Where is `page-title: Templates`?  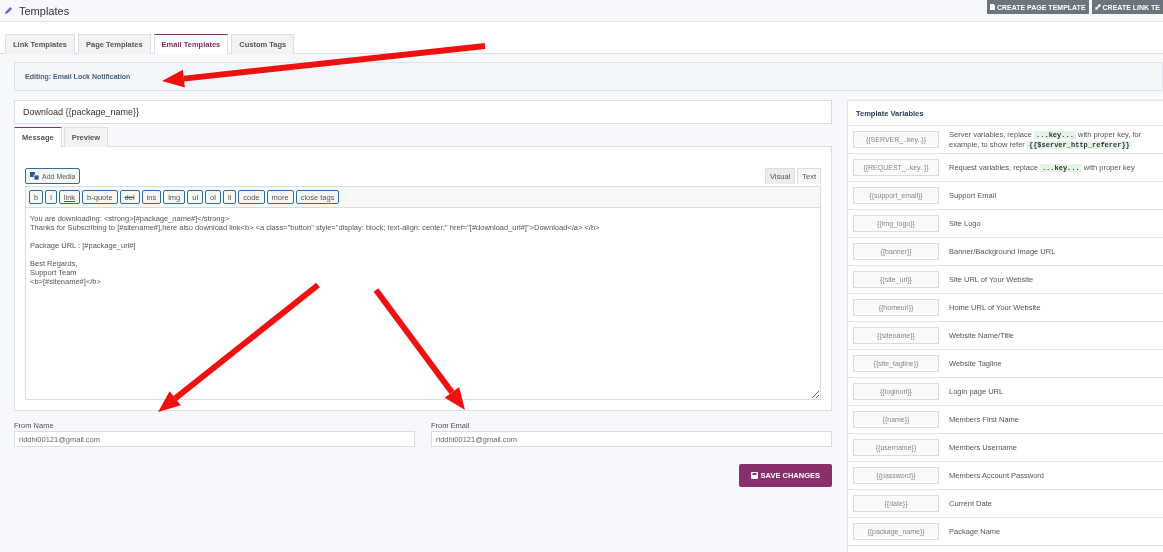
page-title: Templates is located at coordinates (44, 10).